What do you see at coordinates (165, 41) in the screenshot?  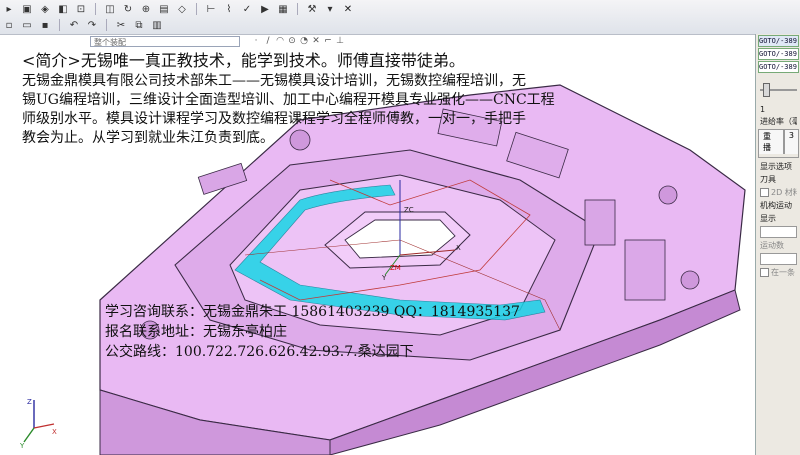 I see `assembly-filter-dropdown: 整个装配` at bounding box center [165, 41].